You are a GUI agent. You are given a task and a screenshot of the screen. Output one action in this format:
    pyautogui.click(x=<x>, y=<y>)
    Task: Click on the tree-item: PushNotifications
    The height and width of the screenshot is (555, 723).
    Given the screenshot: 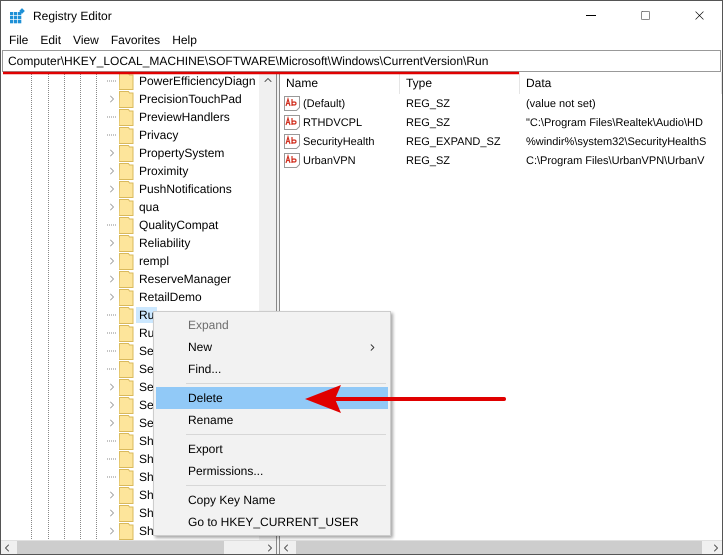 What is the action you would take?
    pyautogui.click(x=185, y=189)
    